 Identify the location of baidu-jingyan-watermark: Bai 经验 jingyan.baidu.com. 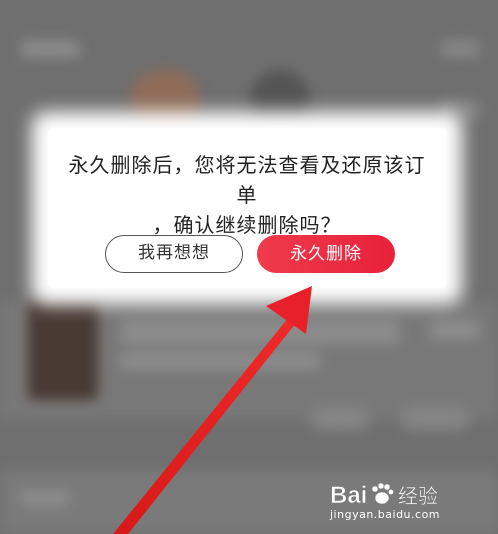
(400, 502).